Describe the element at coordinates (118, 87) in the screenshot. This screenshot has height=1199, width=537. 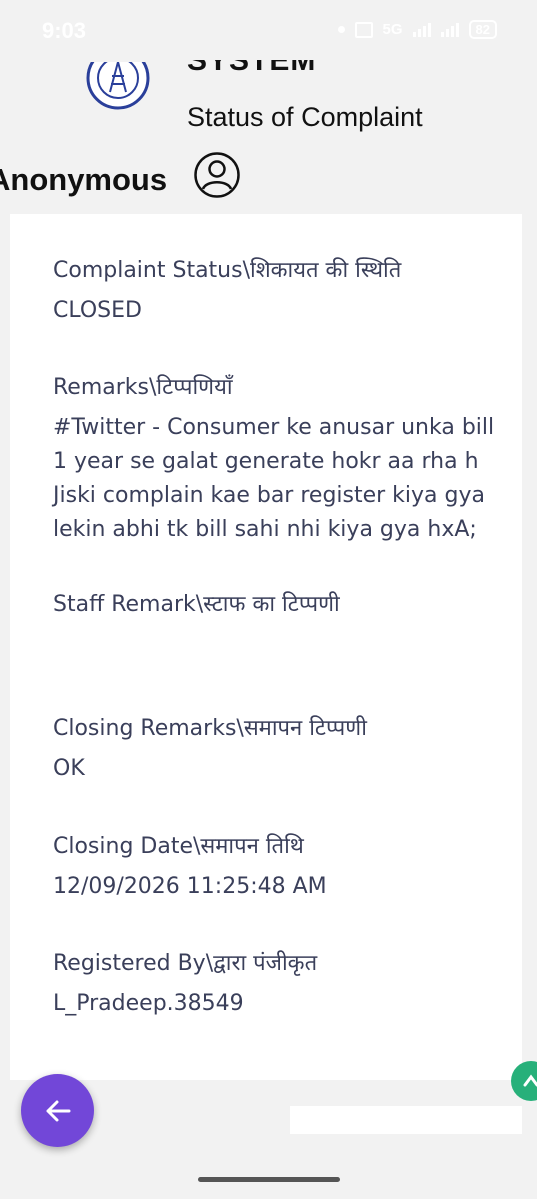
I see `org-logo-icon` at that location.